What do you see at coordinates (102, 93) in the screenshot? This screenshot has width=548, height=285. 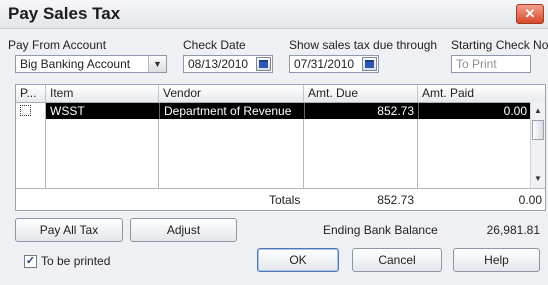 I see `header-item: Item` at bounding box center [102, 93].